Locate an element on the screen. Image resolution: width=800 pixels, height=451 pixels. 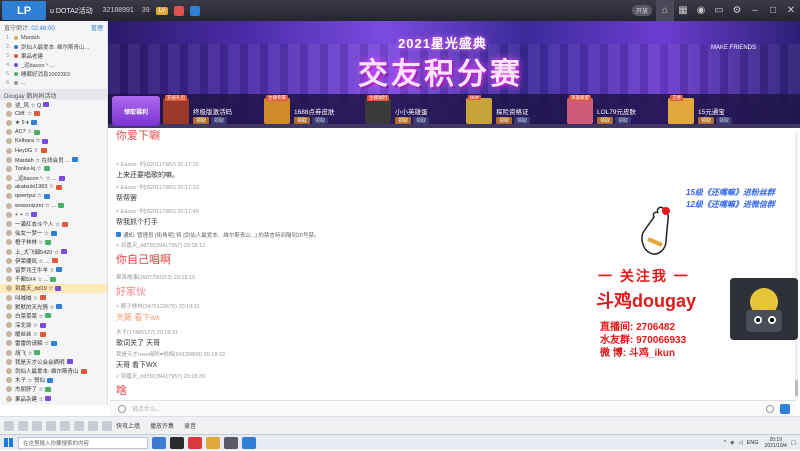
share-icon is located at coordinates (195, 11).